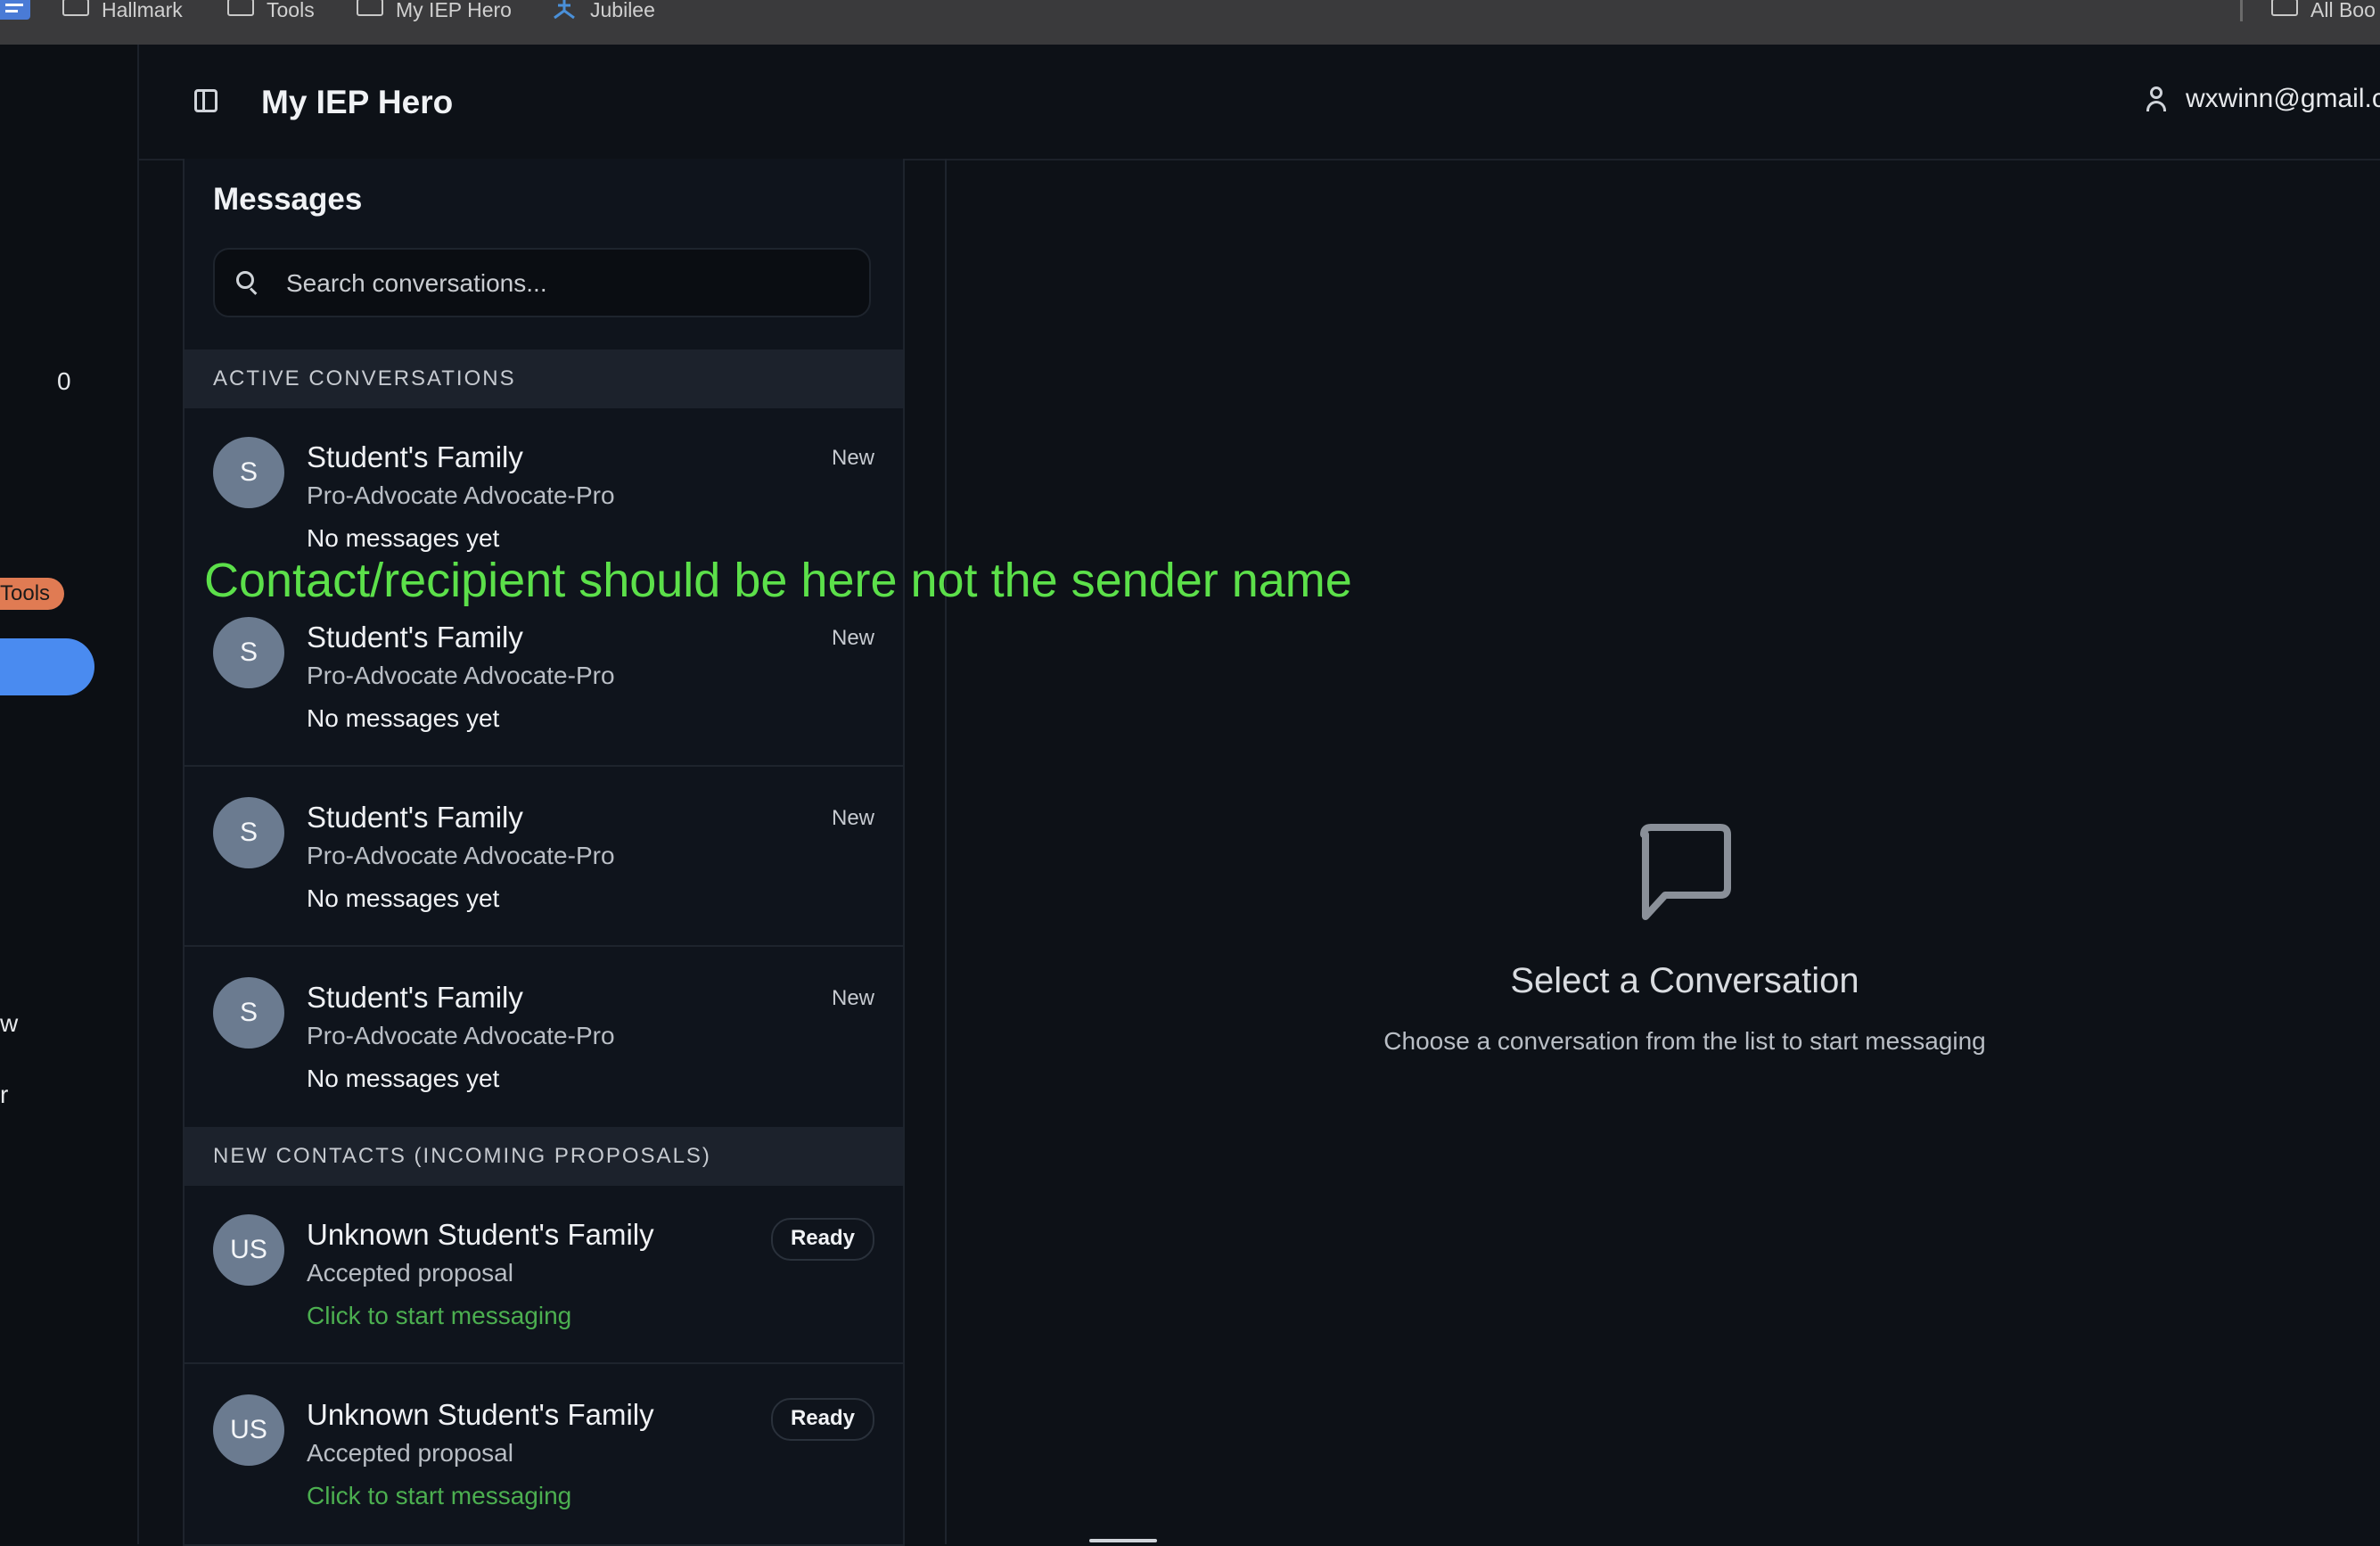 The height and width of the screenshot is (1546, 2380). What do you see at coordinates (946, 851) in the screenshot?
I see `panel-divider` at bounding box center [946, 851].